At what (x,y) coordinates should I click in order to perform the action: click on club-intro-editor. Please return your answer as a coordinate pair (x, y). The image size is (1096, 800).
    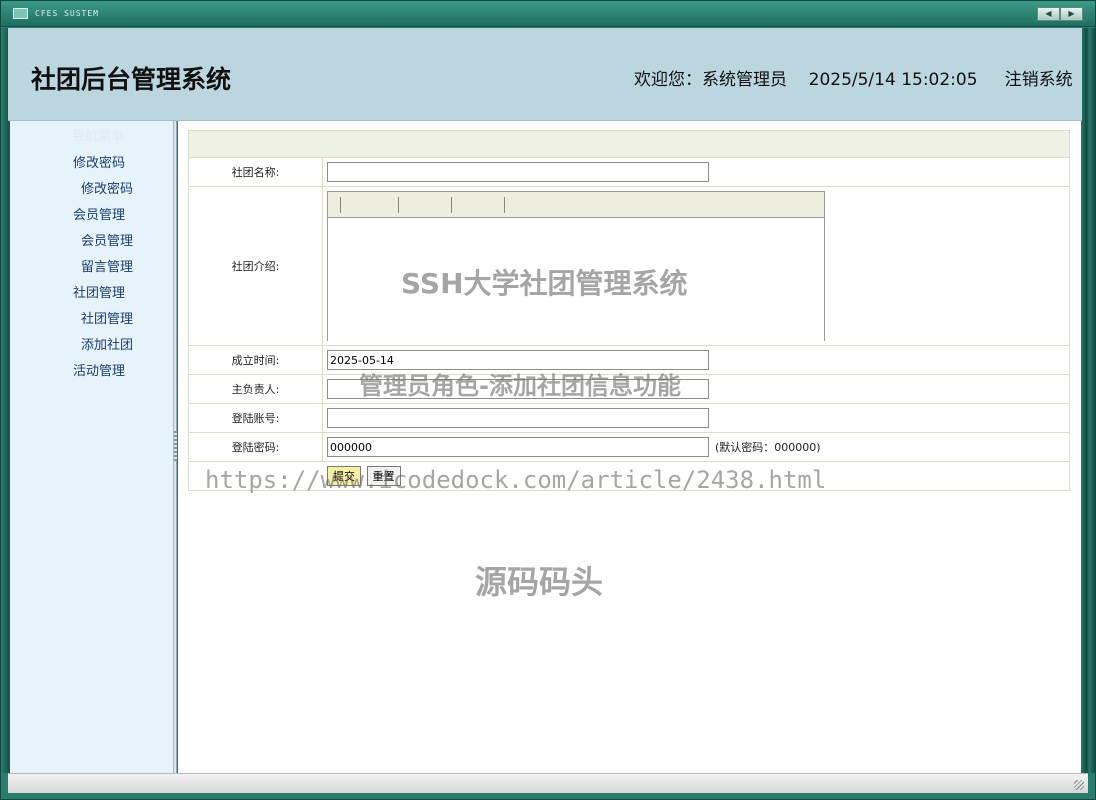
    Looking at the image, I should click on (576, 266).